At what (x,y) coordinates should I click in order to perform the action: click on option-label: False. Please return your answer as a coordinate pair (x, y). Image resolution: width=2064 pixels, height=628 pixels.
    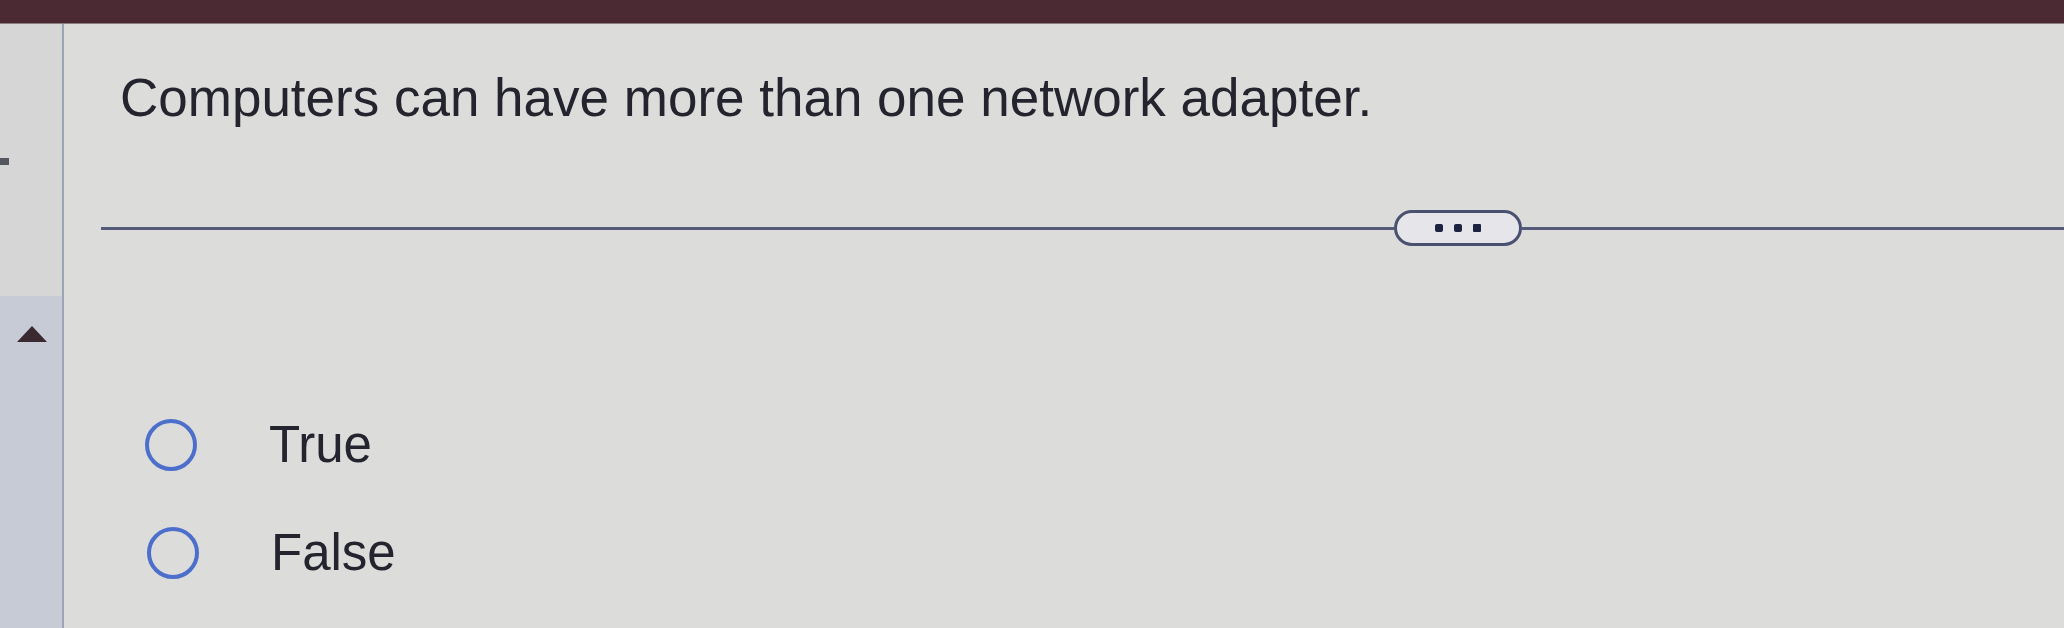
    Looking at the image, I should click on (333, 553).